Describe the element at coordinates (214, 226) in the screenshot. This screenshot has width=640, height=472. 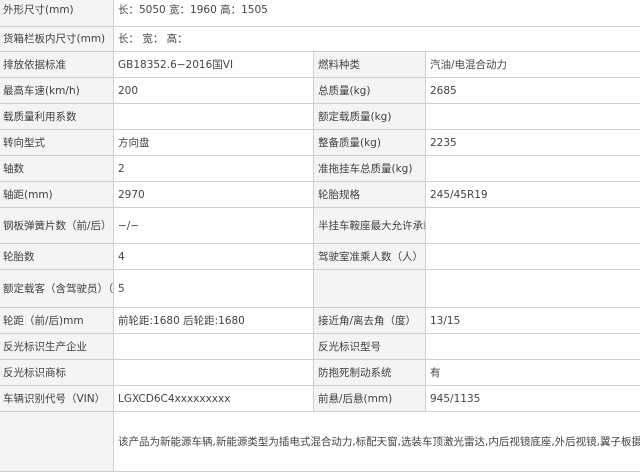
I see `value-leaf-springs: −/−` at that location.